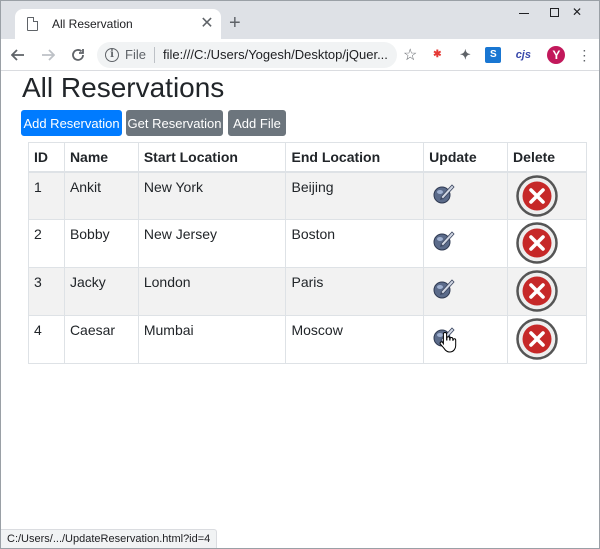 This screenshot has height=549, width=600. Describe the element at coordinates (466, 157) in the screenshot. I see `header-update: Update` at that location.